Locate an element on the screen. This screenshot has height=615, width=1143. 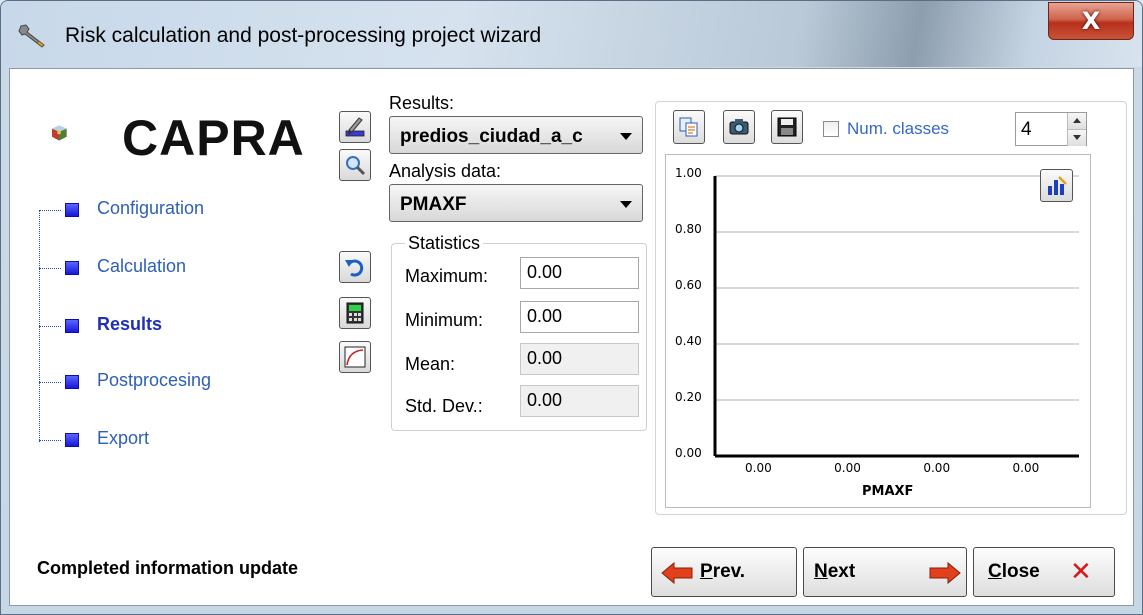
mean-field: 0.00 is located at coordinates (579, 359).